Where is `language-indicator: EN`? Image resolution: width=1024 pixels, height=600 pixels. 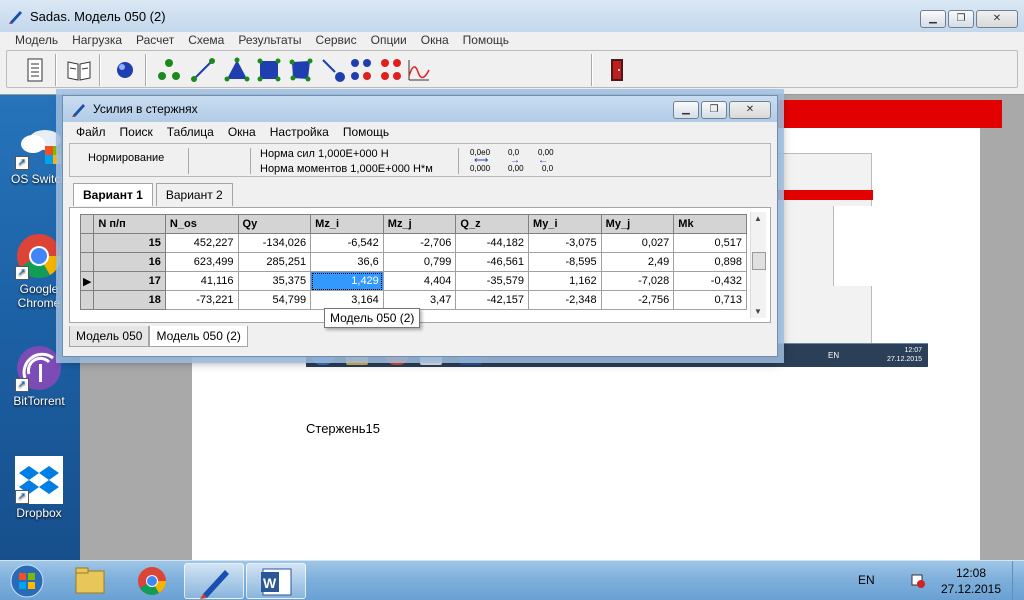
language-indicator: EN is located at coordinates (866, 580).